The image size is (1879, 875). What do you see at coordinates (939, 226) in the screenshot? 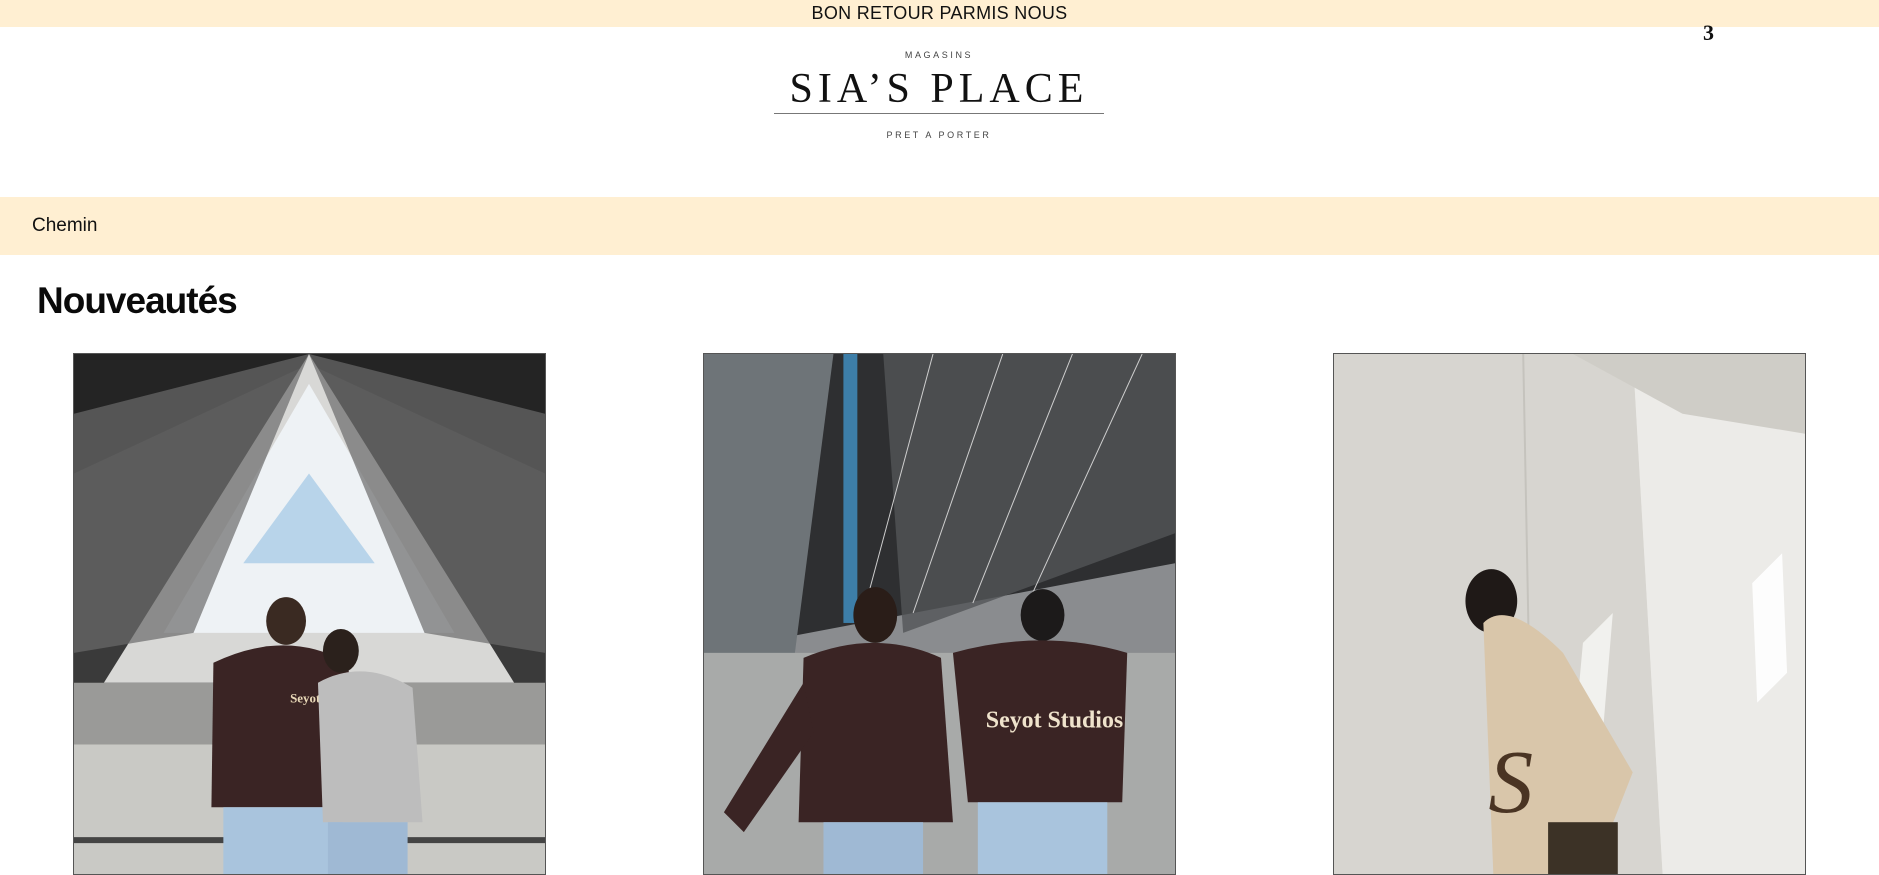
I see `breadcrumb: Chemin` at bounding box center [939, 226].